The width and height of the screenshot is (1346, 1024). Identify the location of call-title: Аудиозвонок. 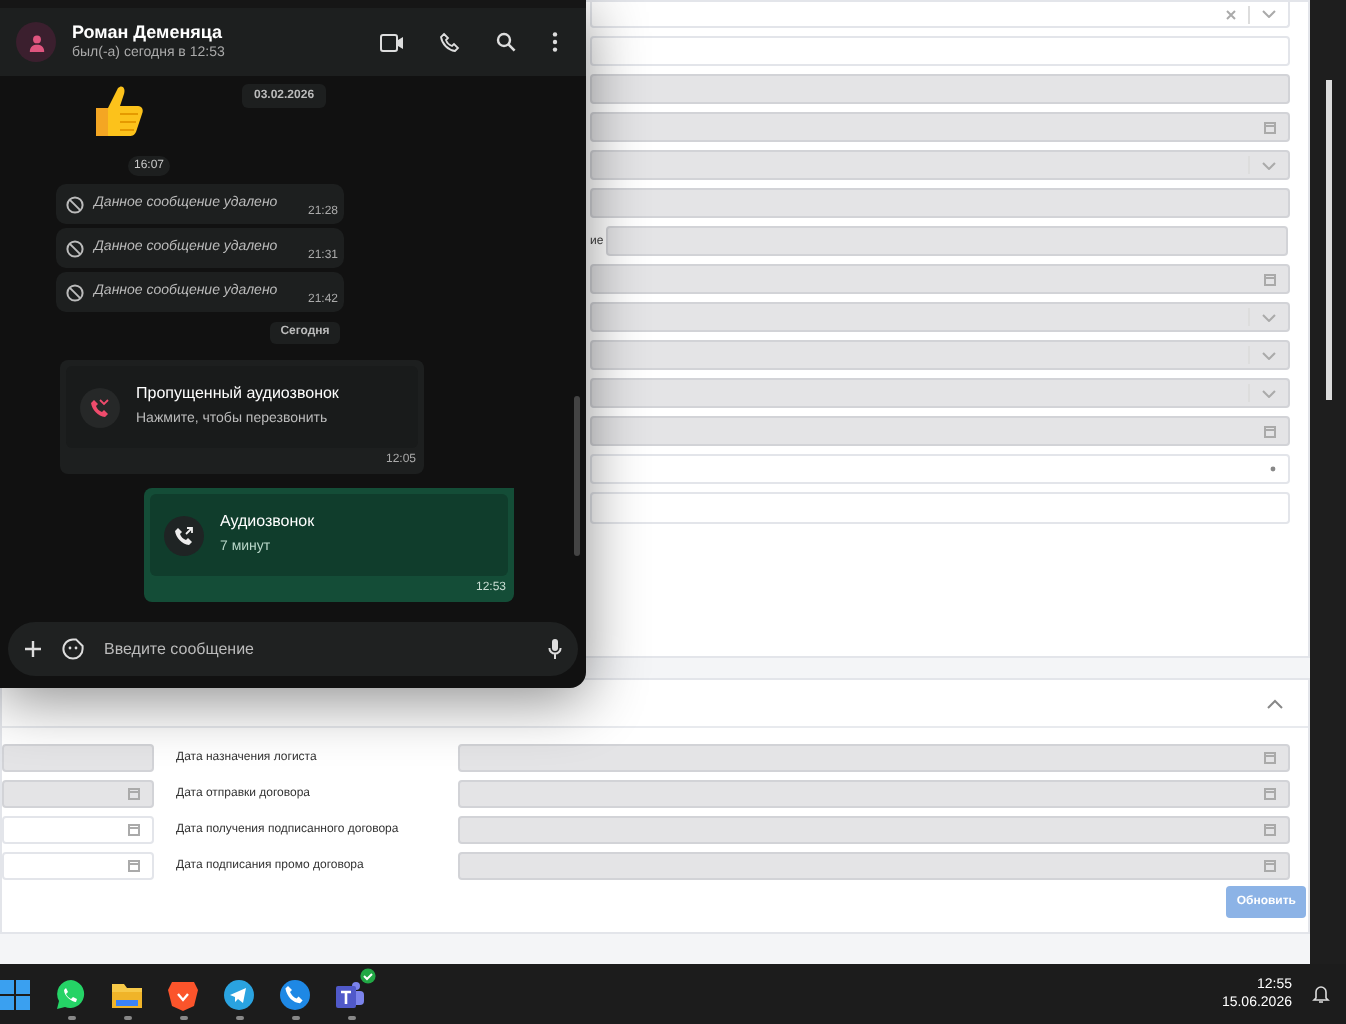
(267, 522).